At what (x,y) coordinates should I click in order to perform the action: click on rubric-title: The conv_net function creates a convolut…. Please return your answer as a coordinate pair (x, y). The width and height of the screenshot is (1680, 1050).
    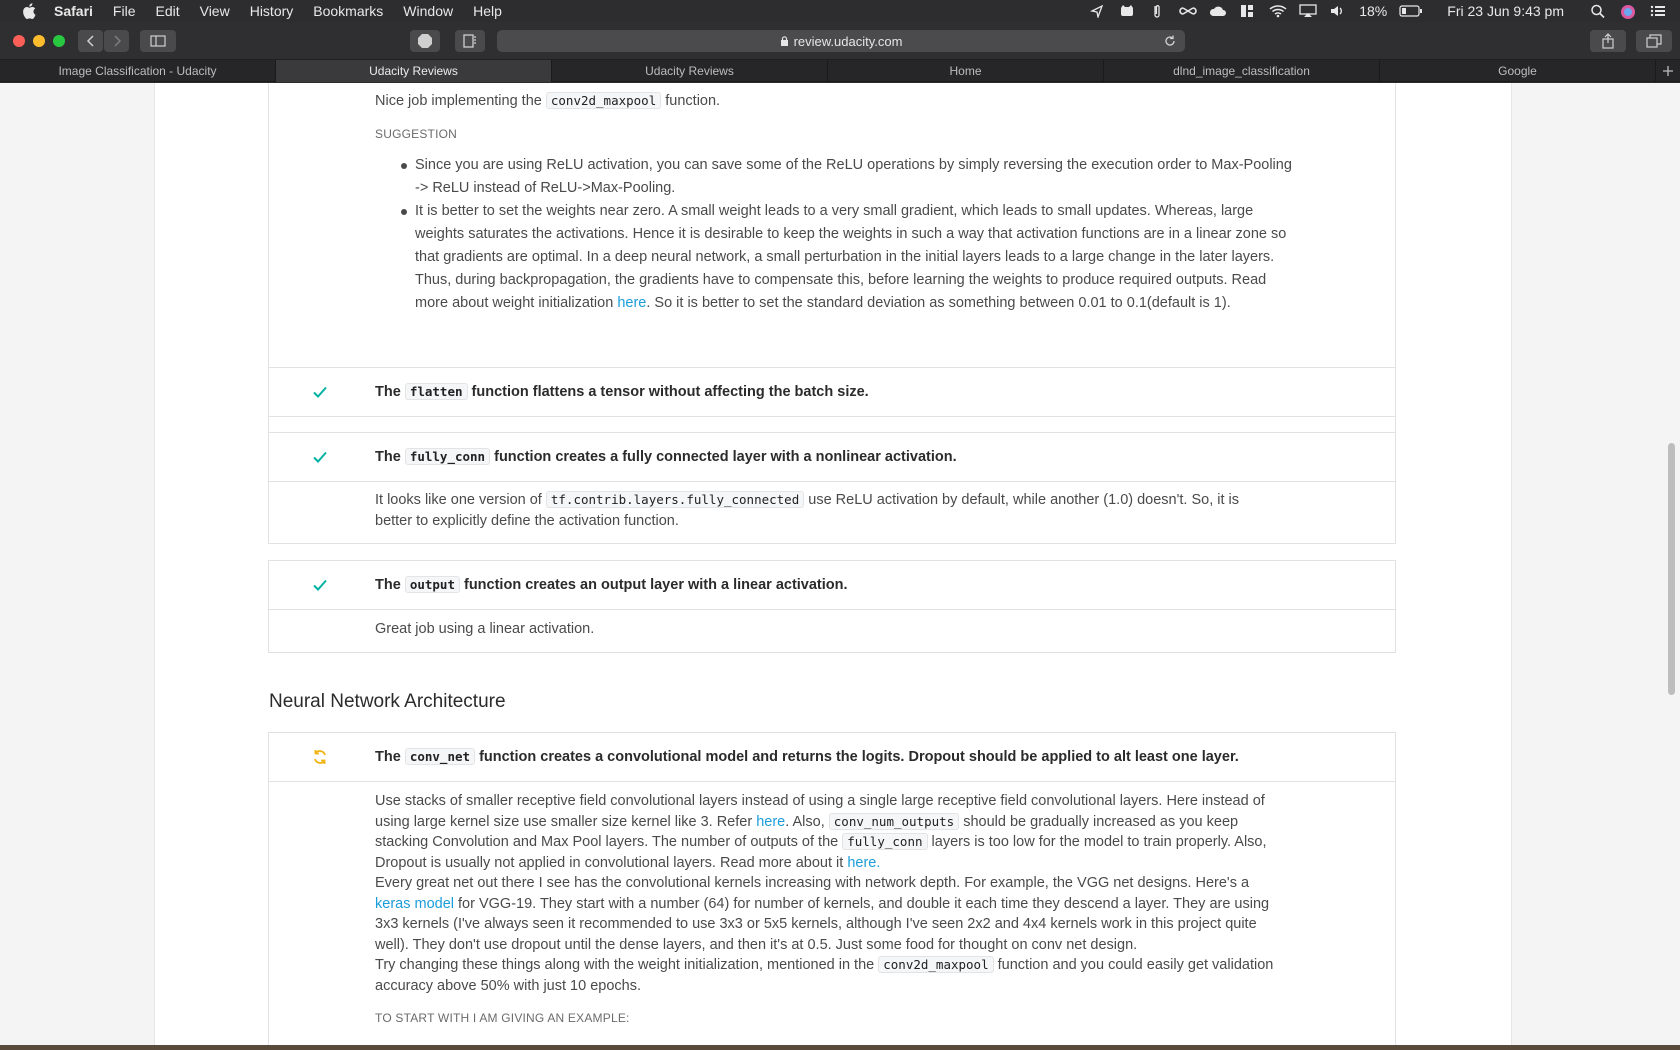
    Looking at the image, I should click on (807, 756).